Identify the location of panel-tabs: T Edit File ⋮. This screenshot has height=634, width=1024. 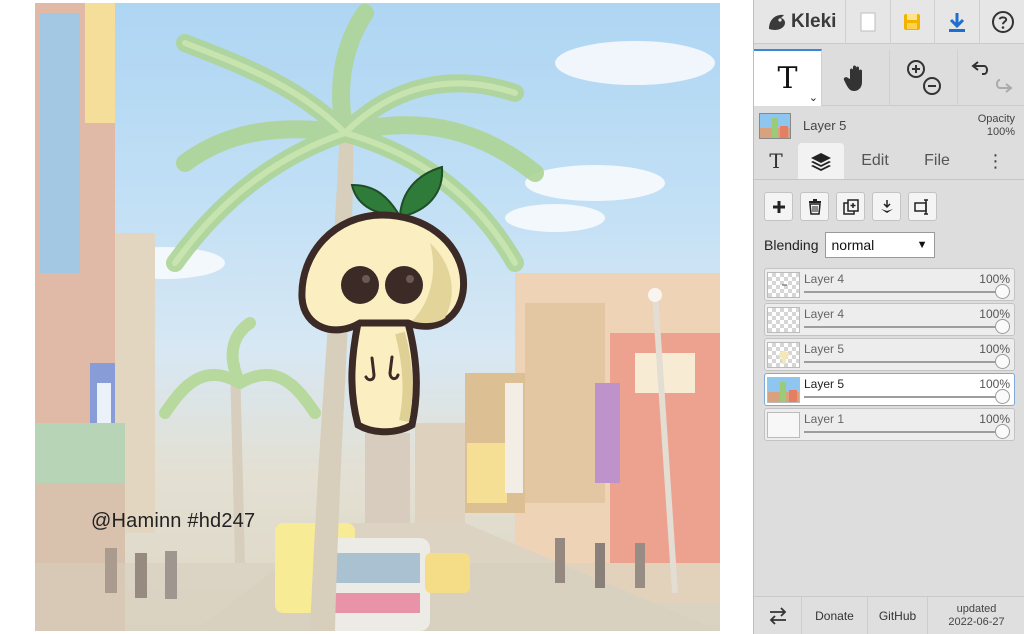
(889, 161).